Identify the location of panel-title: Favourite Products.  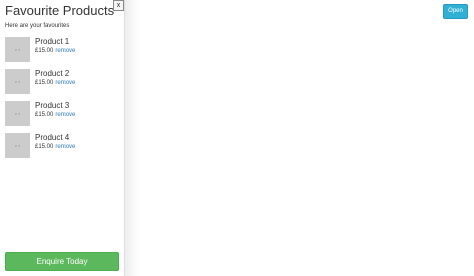
(60, 10).